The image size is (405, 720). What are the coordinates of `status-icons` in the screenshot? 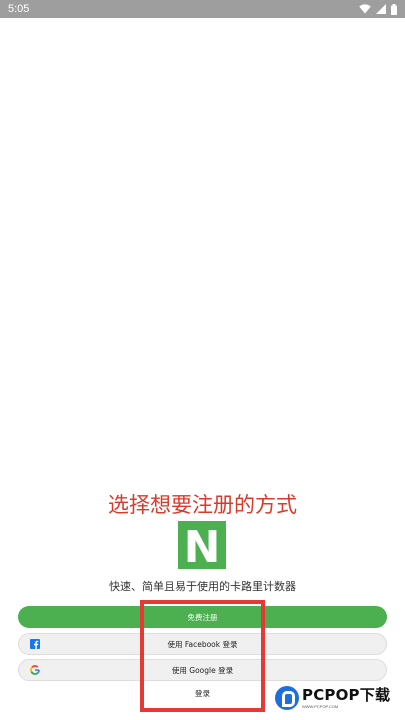 It's located at (378, 9).